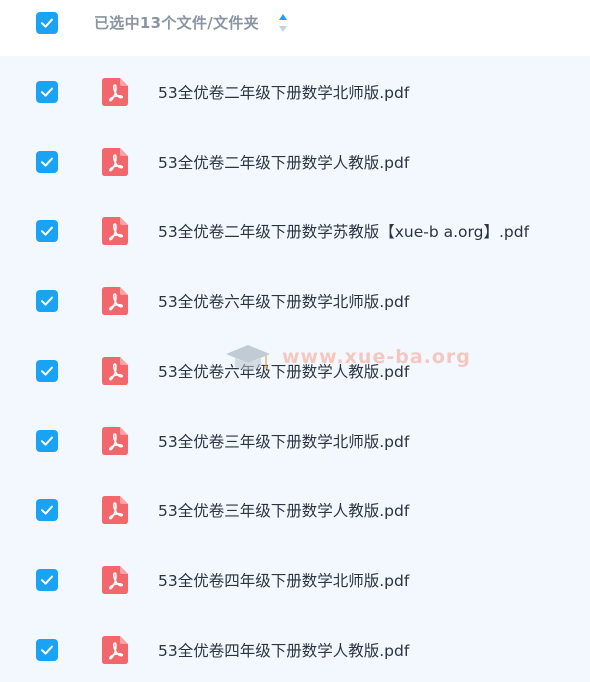 This screenshot has height=682, width=590. What do you see at coordinates (283, 510) in the screenshot?
I see `file-name: 53全优卷三年级下册数学人教版.pdf` at bounding box center [283, 510].